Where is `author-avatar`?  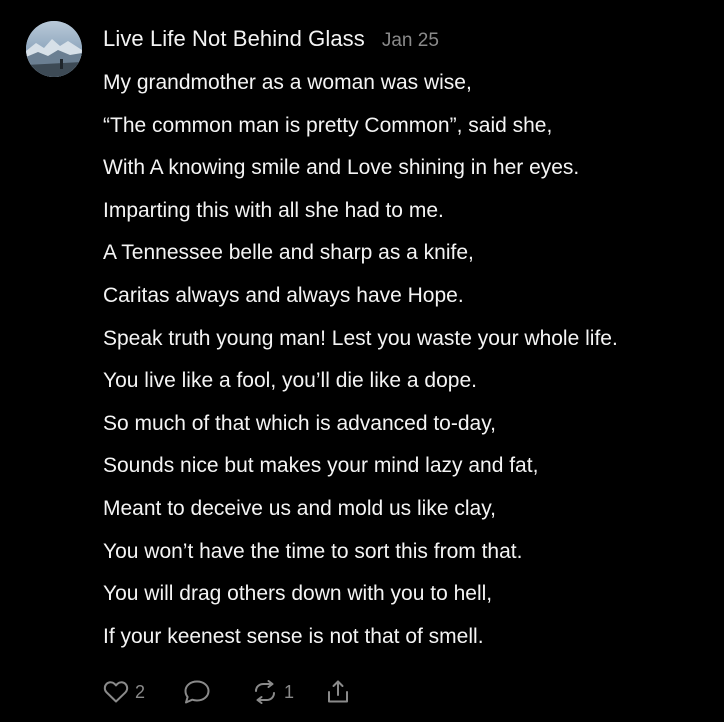 author-avatar is located at coordinates (54, 49).